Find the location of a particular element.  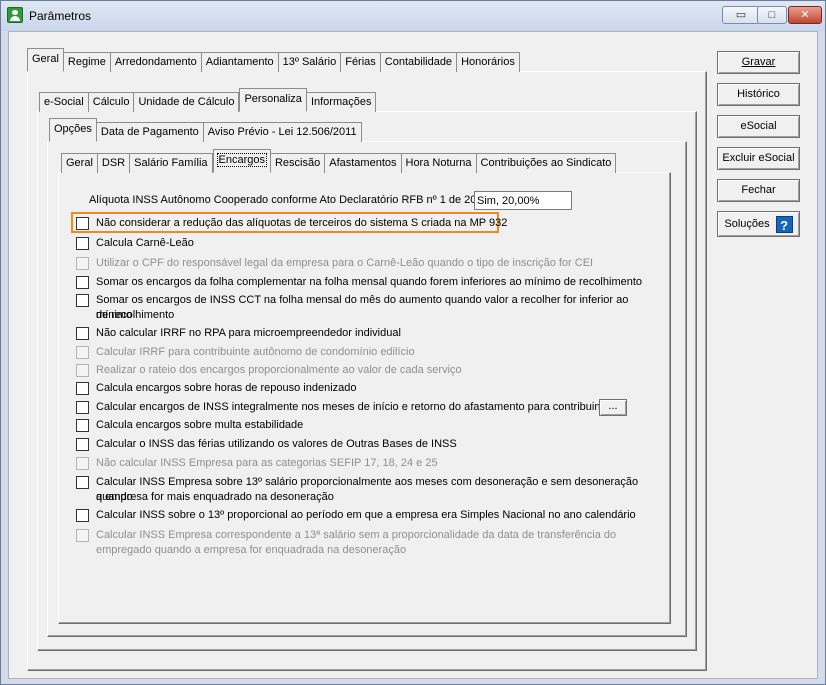

tab-contabilidade: Contabilidade is located at coordinates (419, 62).